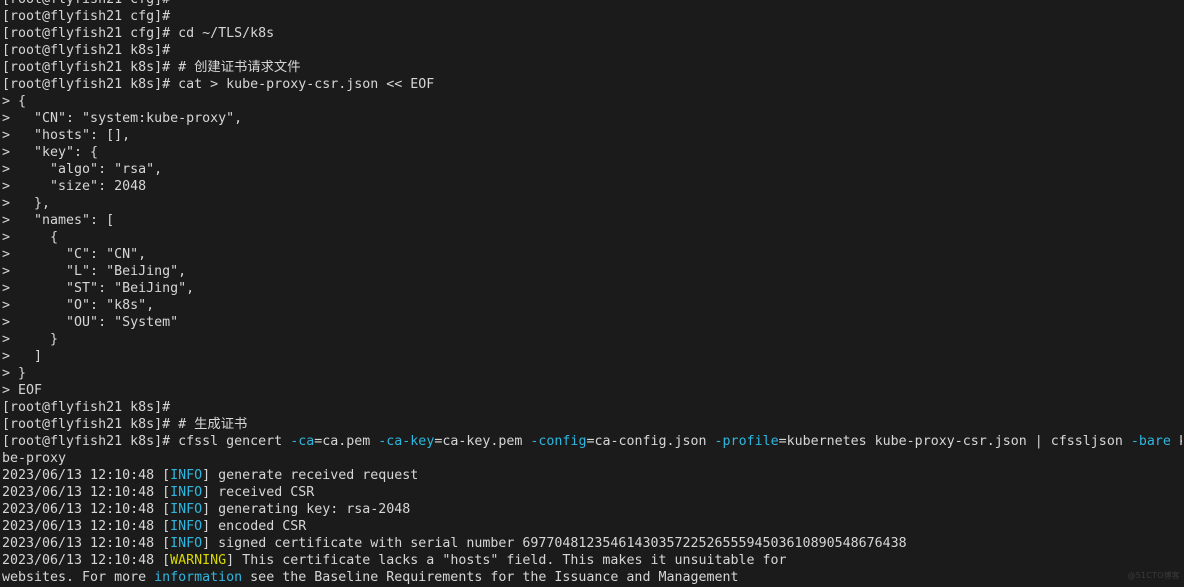 The width and height of the screenshot is (1184, 587). Describe the element at coordinates (592, 67) in the screenshot. I see `terminal-line: [root@flyfish21 k8s]# # 创建证书请求文件` at that location.